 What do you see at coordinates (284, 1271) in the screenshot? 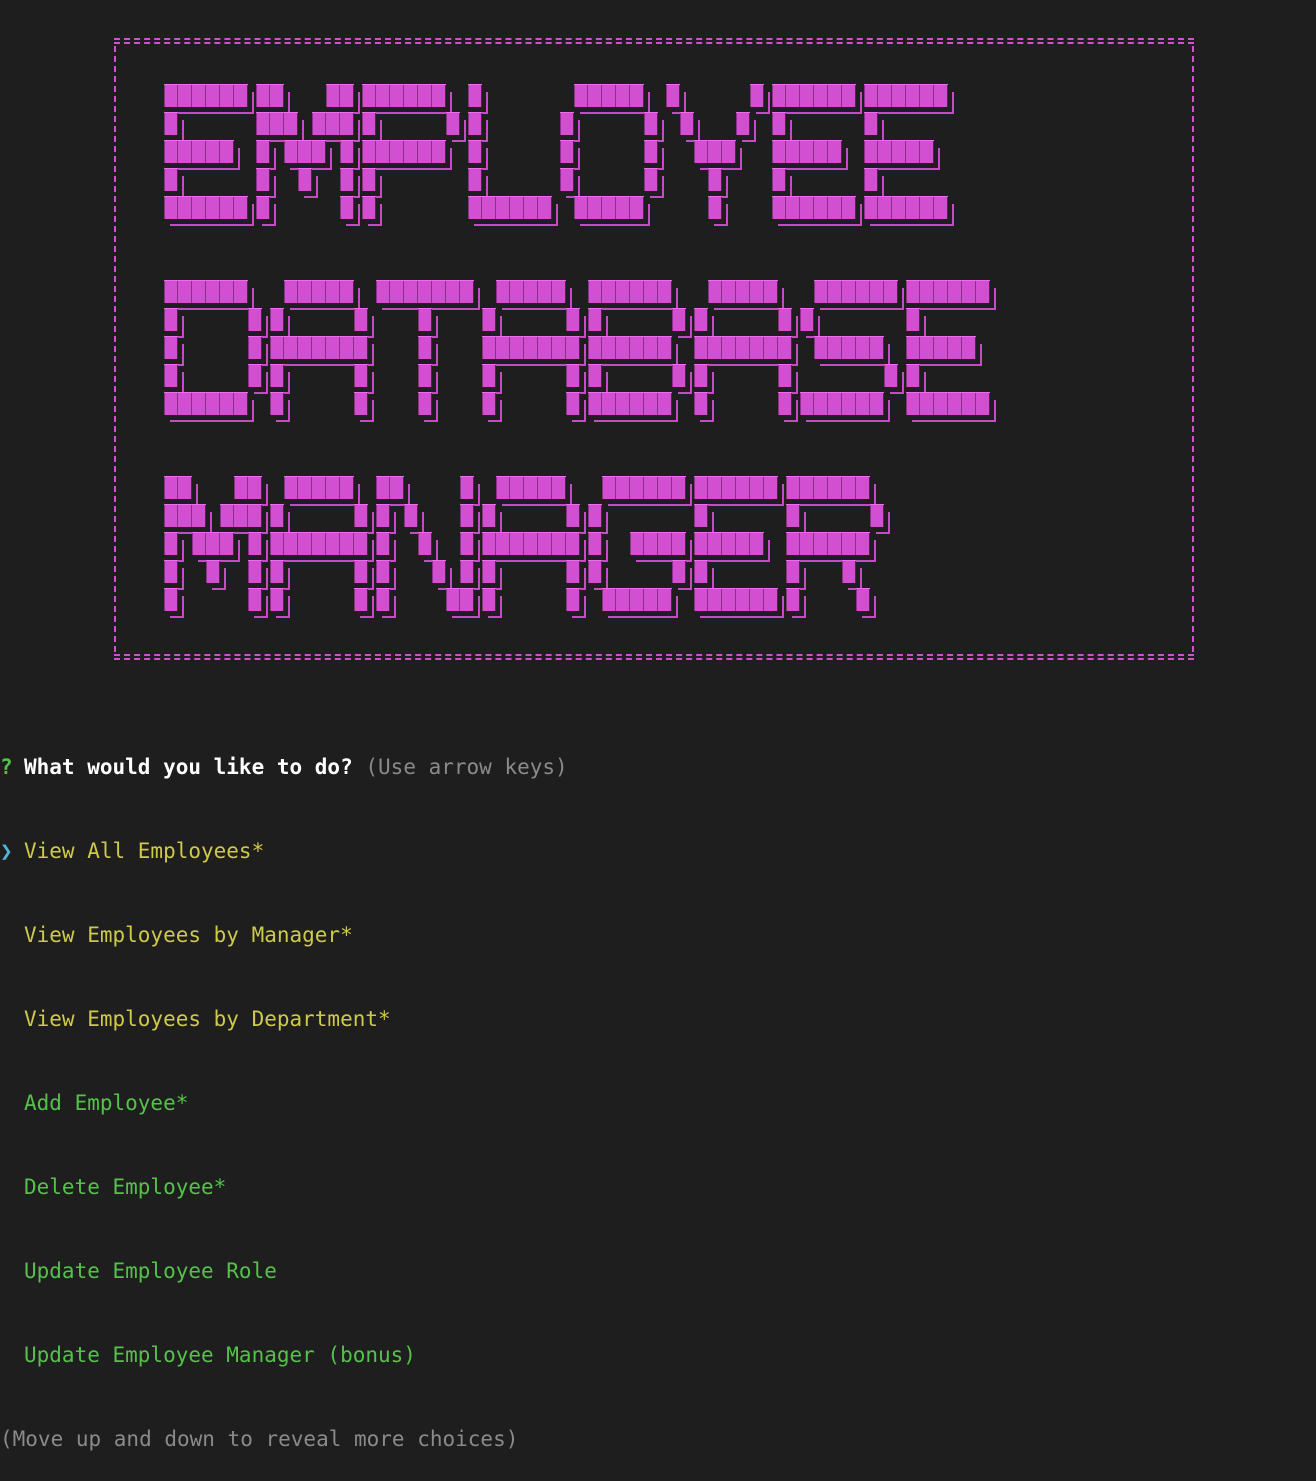
I see `choice-update-employee-role: Update Employee Role` at bounding box center [284, 1271].